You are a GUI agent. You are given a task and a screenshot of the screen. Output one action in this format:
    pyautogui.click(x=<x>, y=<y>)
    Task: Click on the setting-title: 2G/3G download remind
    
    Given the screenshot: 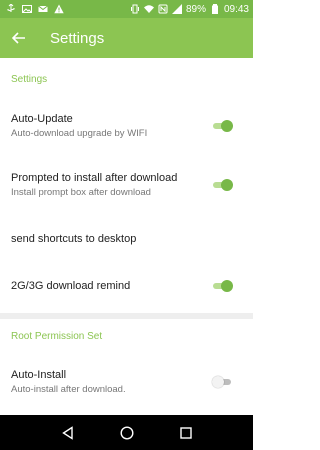 What is the action you would take?
    pyautogui.click(x=71, y=286)
    